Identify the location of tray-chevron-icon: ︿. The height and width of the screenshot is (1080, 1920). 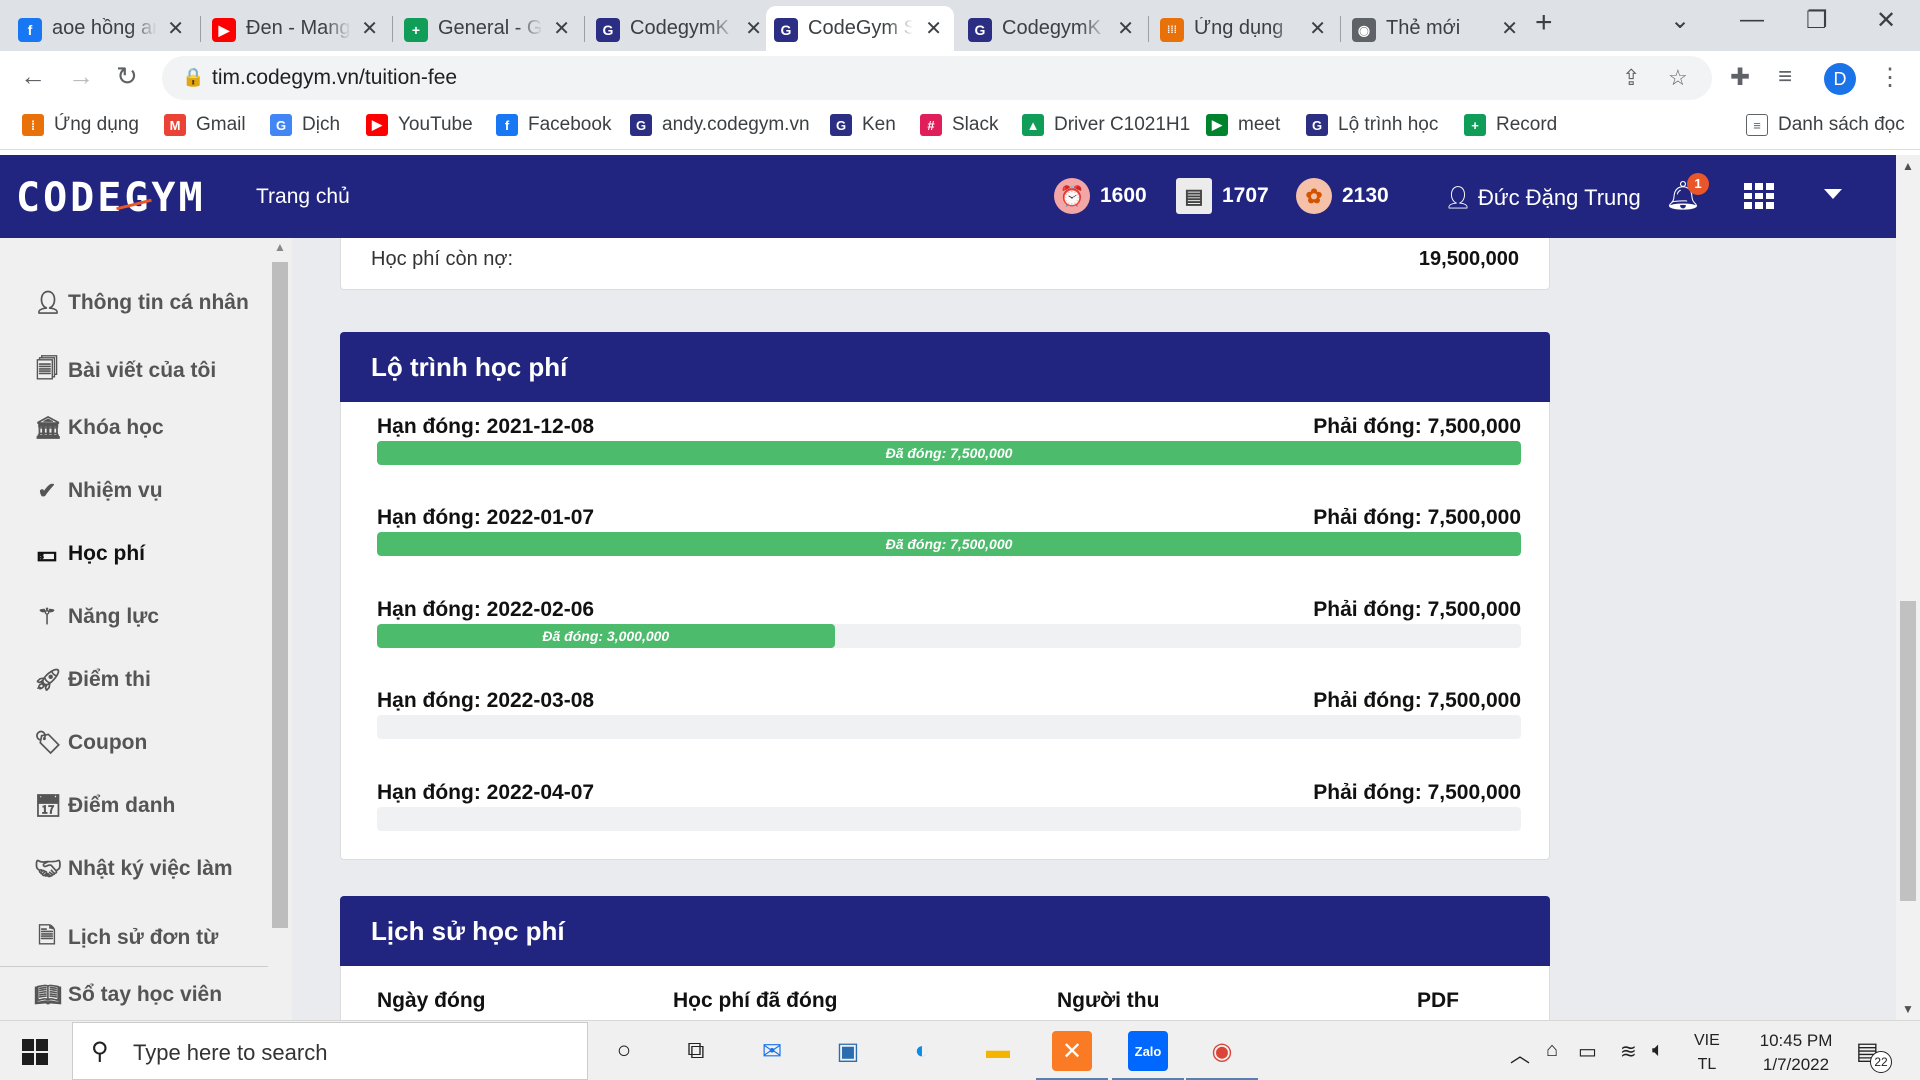
(1520, 1053).